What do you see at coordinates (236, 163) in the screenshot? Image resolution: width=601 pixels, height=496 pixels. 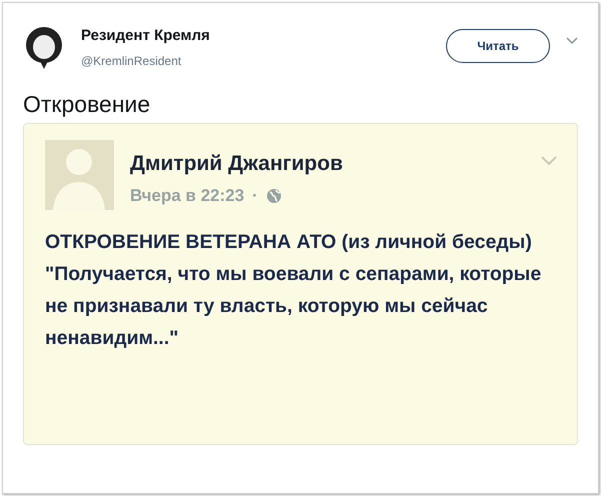 I see `post-author-name: Дмитрий Джангиров` at bounding box center [236, 163].